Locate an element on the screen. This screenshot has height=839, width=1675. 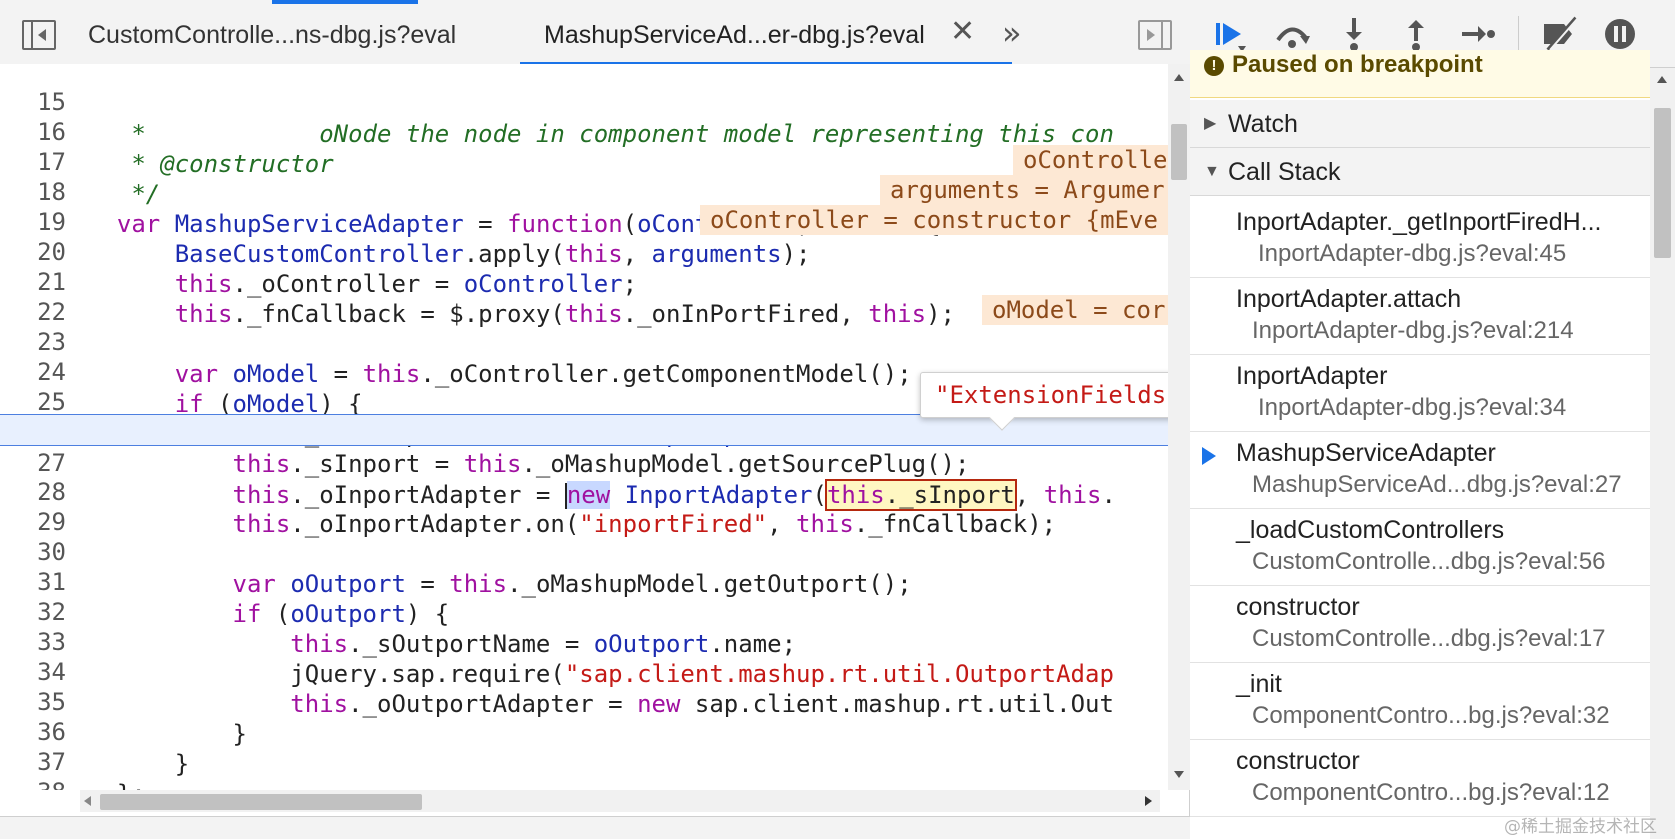
scroll-right-icon is located at coordinates (1148, 801).